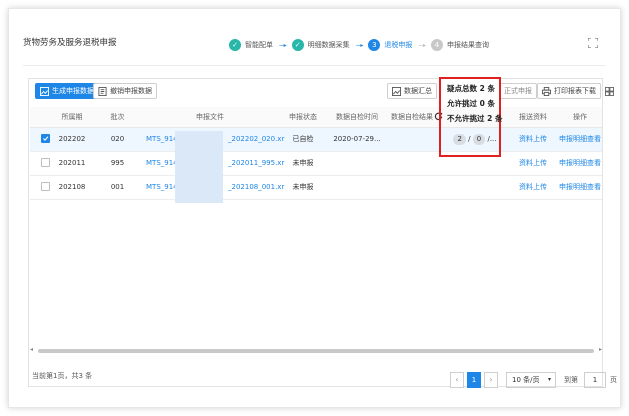 The width and height of the screenshot is (629, 416). I want to click on redacted-region, so click(199, 167).